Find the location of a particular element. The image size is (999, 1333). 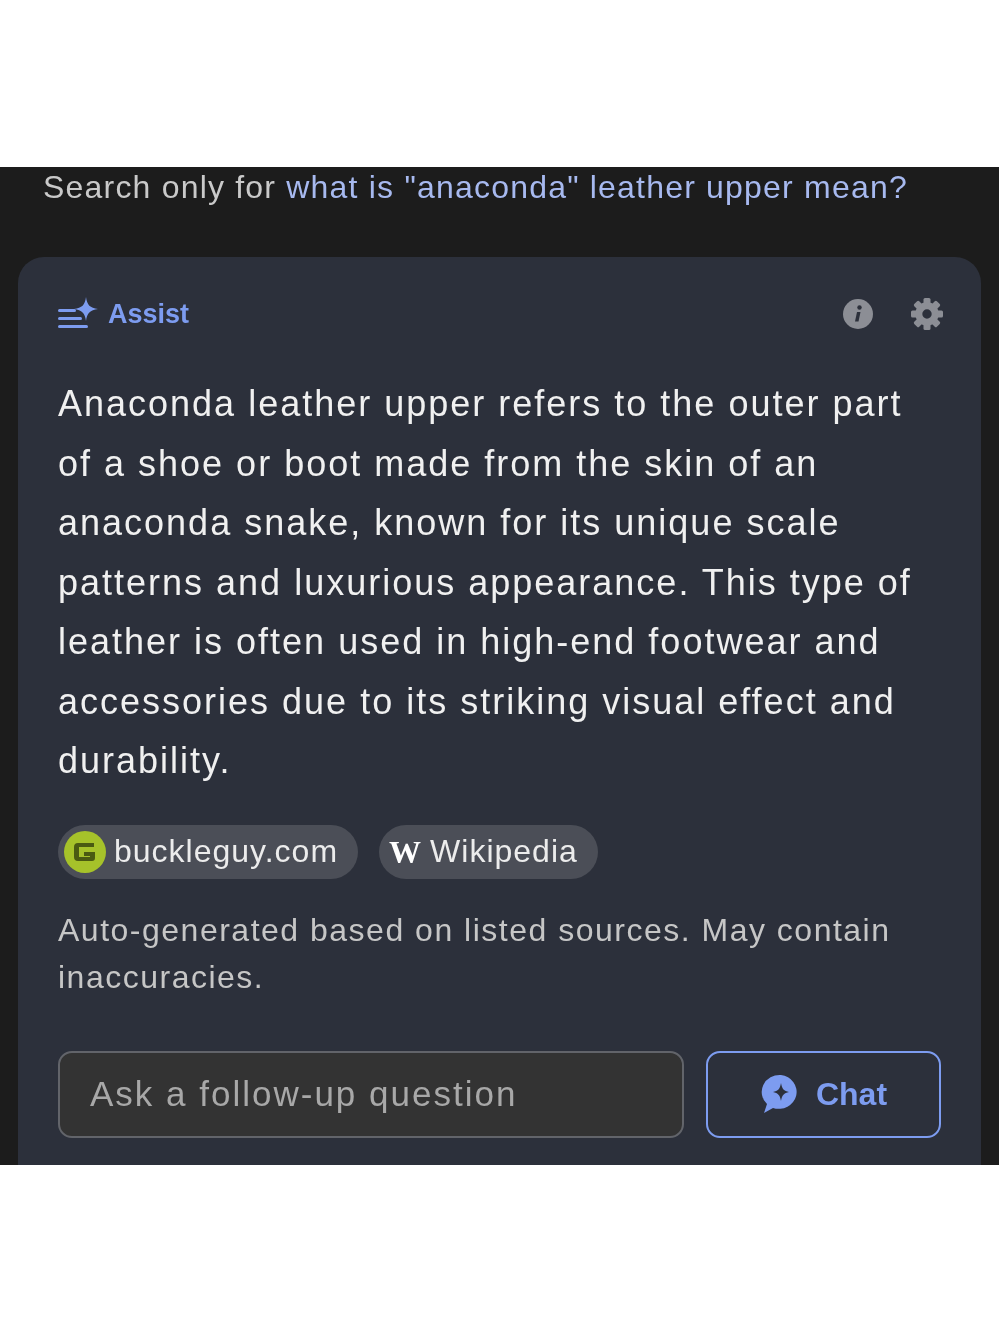

settings-icon is located at coordinates (927, 314).